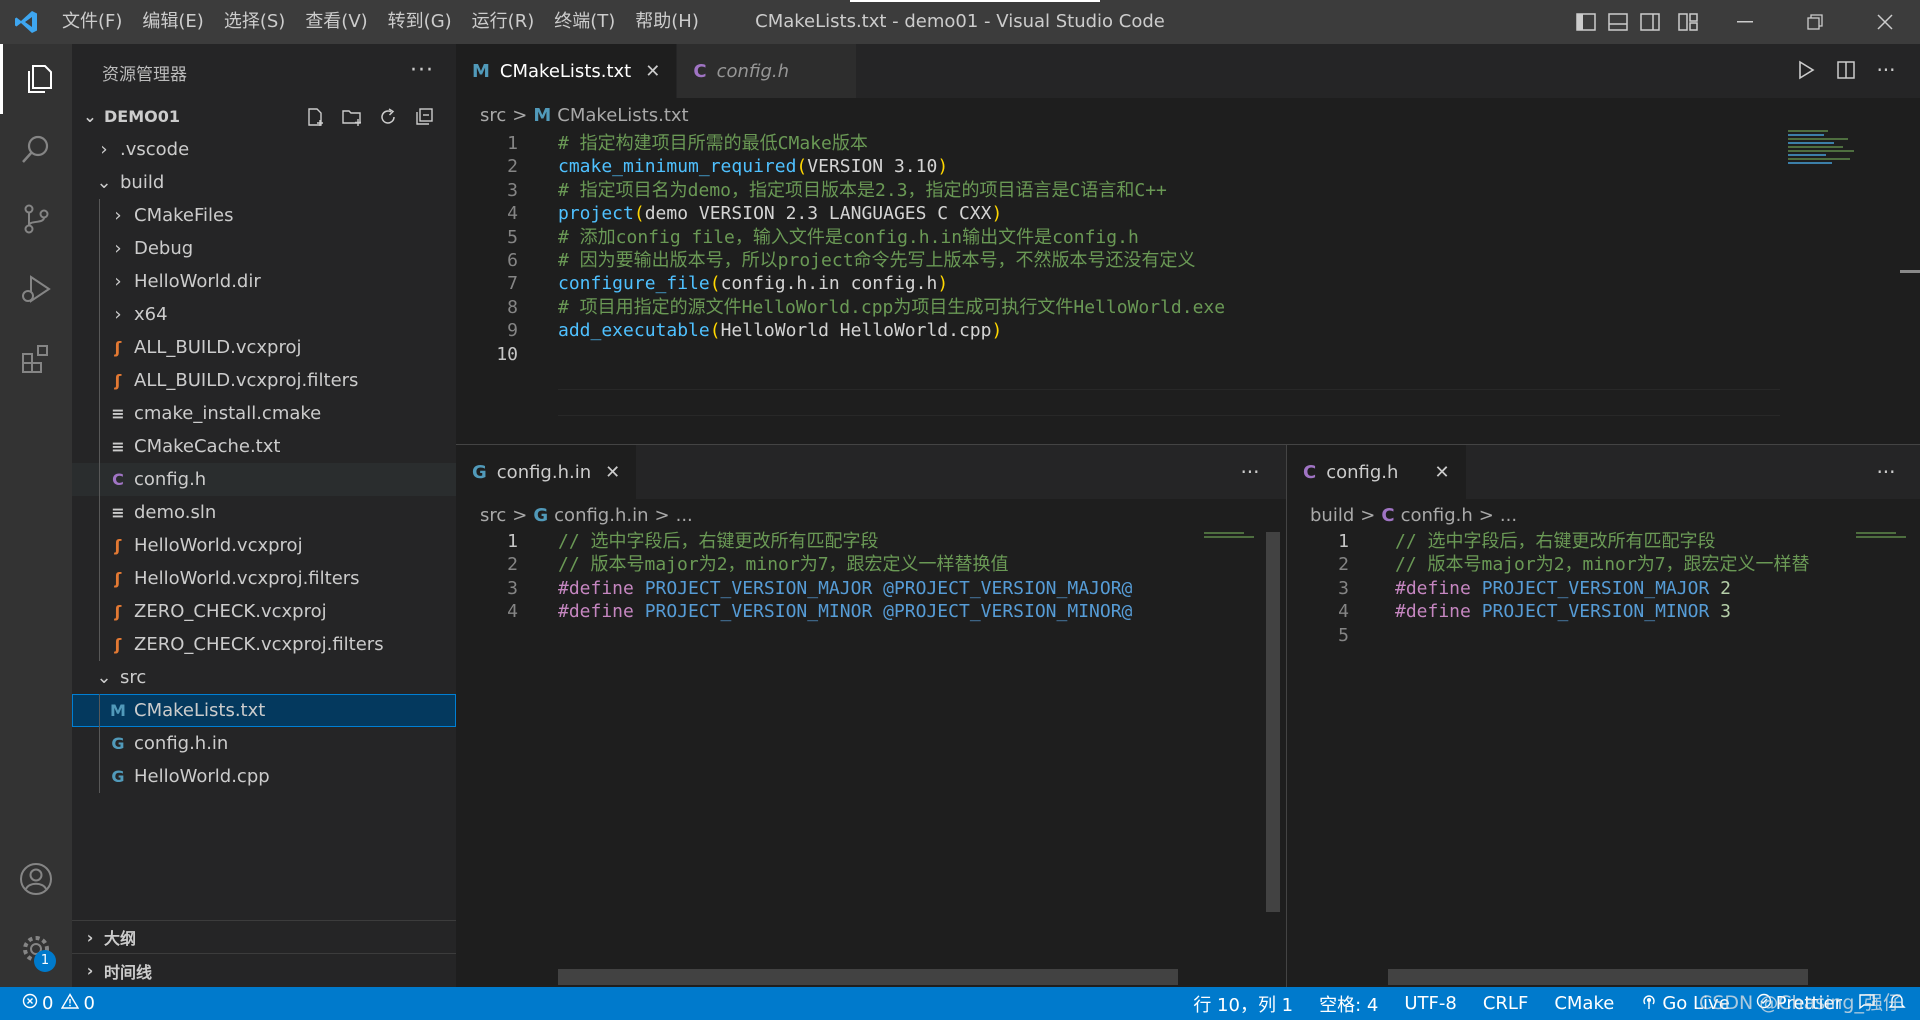 Image resolution: width=1920 pixels, height=1020 pixels. Describe the element at coordinates (420, 22) in the screenshot. I see `menu-go: 转到(G)` at that location.